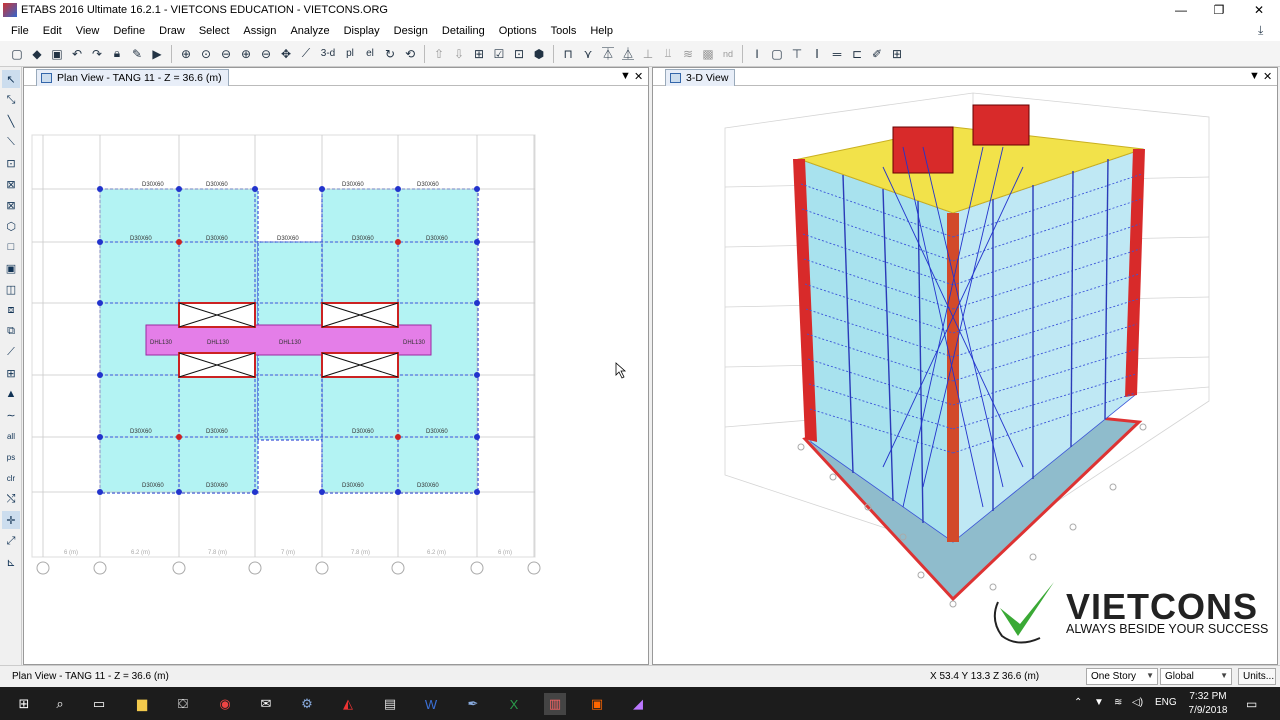 The height and width of the screenshot is (720, 1280). What do you see at coordinates (246, 54) in the screenshot?
I see `zoom-in-icon: ⊕` at bounding box center [246, 54].